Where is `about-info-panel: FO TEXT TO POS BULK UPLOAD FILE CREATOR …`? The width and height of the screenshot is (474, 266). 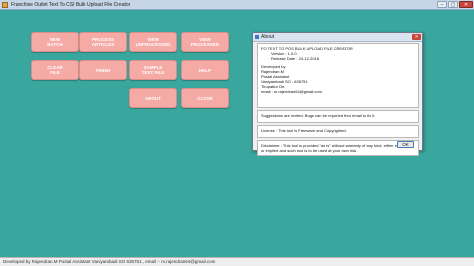
about-info-panel: FO TEXT TO POS BULK UPLOAD FILE CREATOR … is located at coordinates (338, 75).